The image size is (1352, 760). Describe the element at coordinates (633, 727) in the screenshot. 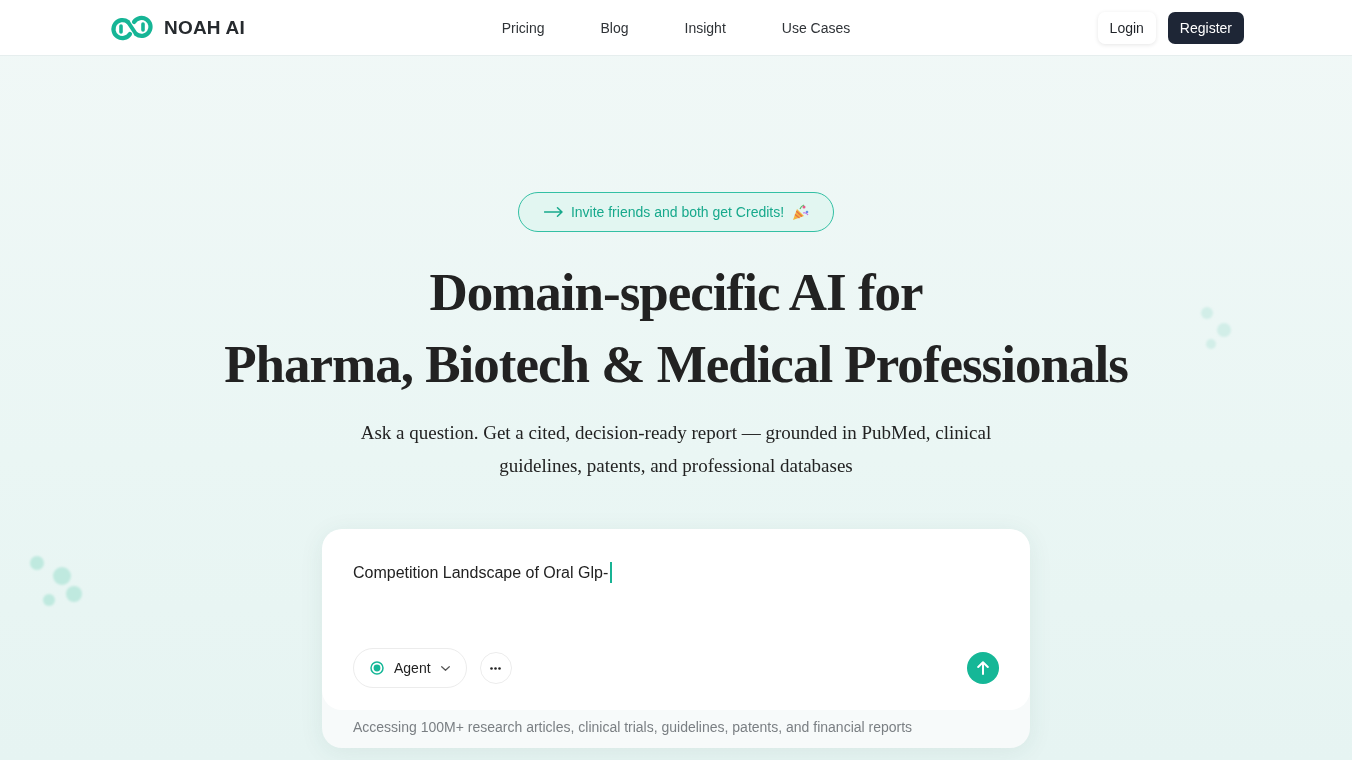

I see `sources-note: Accessing 100M+ research articles, clinical trials, guidelines, patents, and financial reports` at that location.